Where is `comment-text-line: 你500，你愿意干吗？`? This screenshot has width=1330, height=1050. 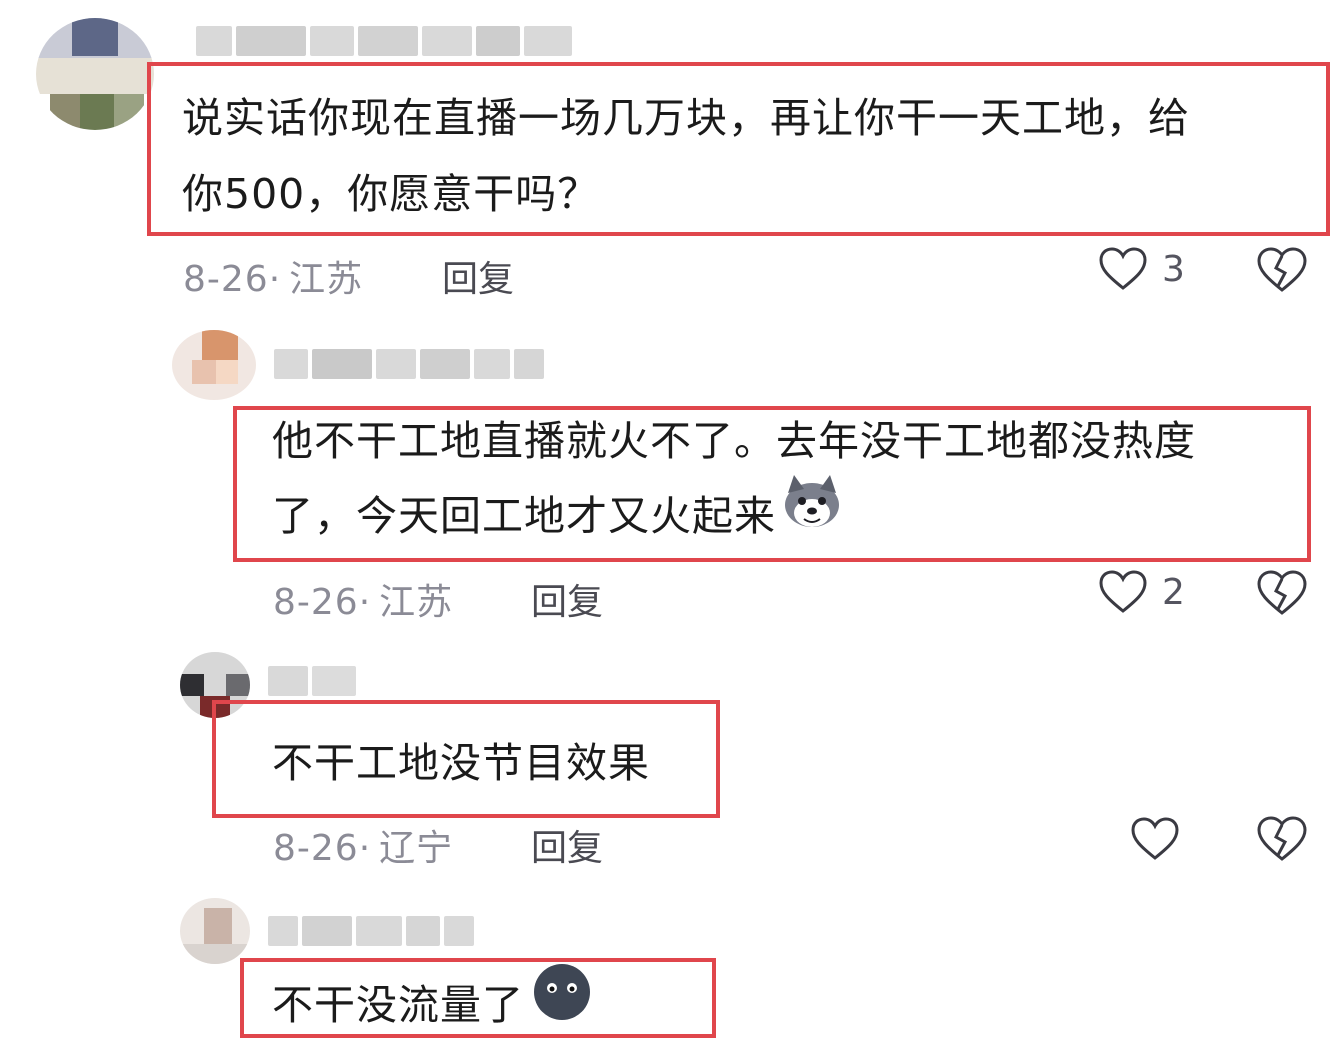
comment-text-line: 你500，你愿意干吗？ is located at coordinates (391, 194).